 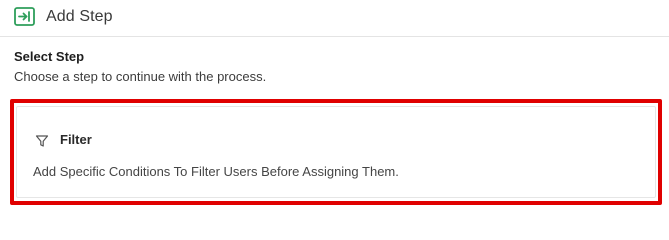 I want to click on section-title: Select Step, so click(x=49, y=56).